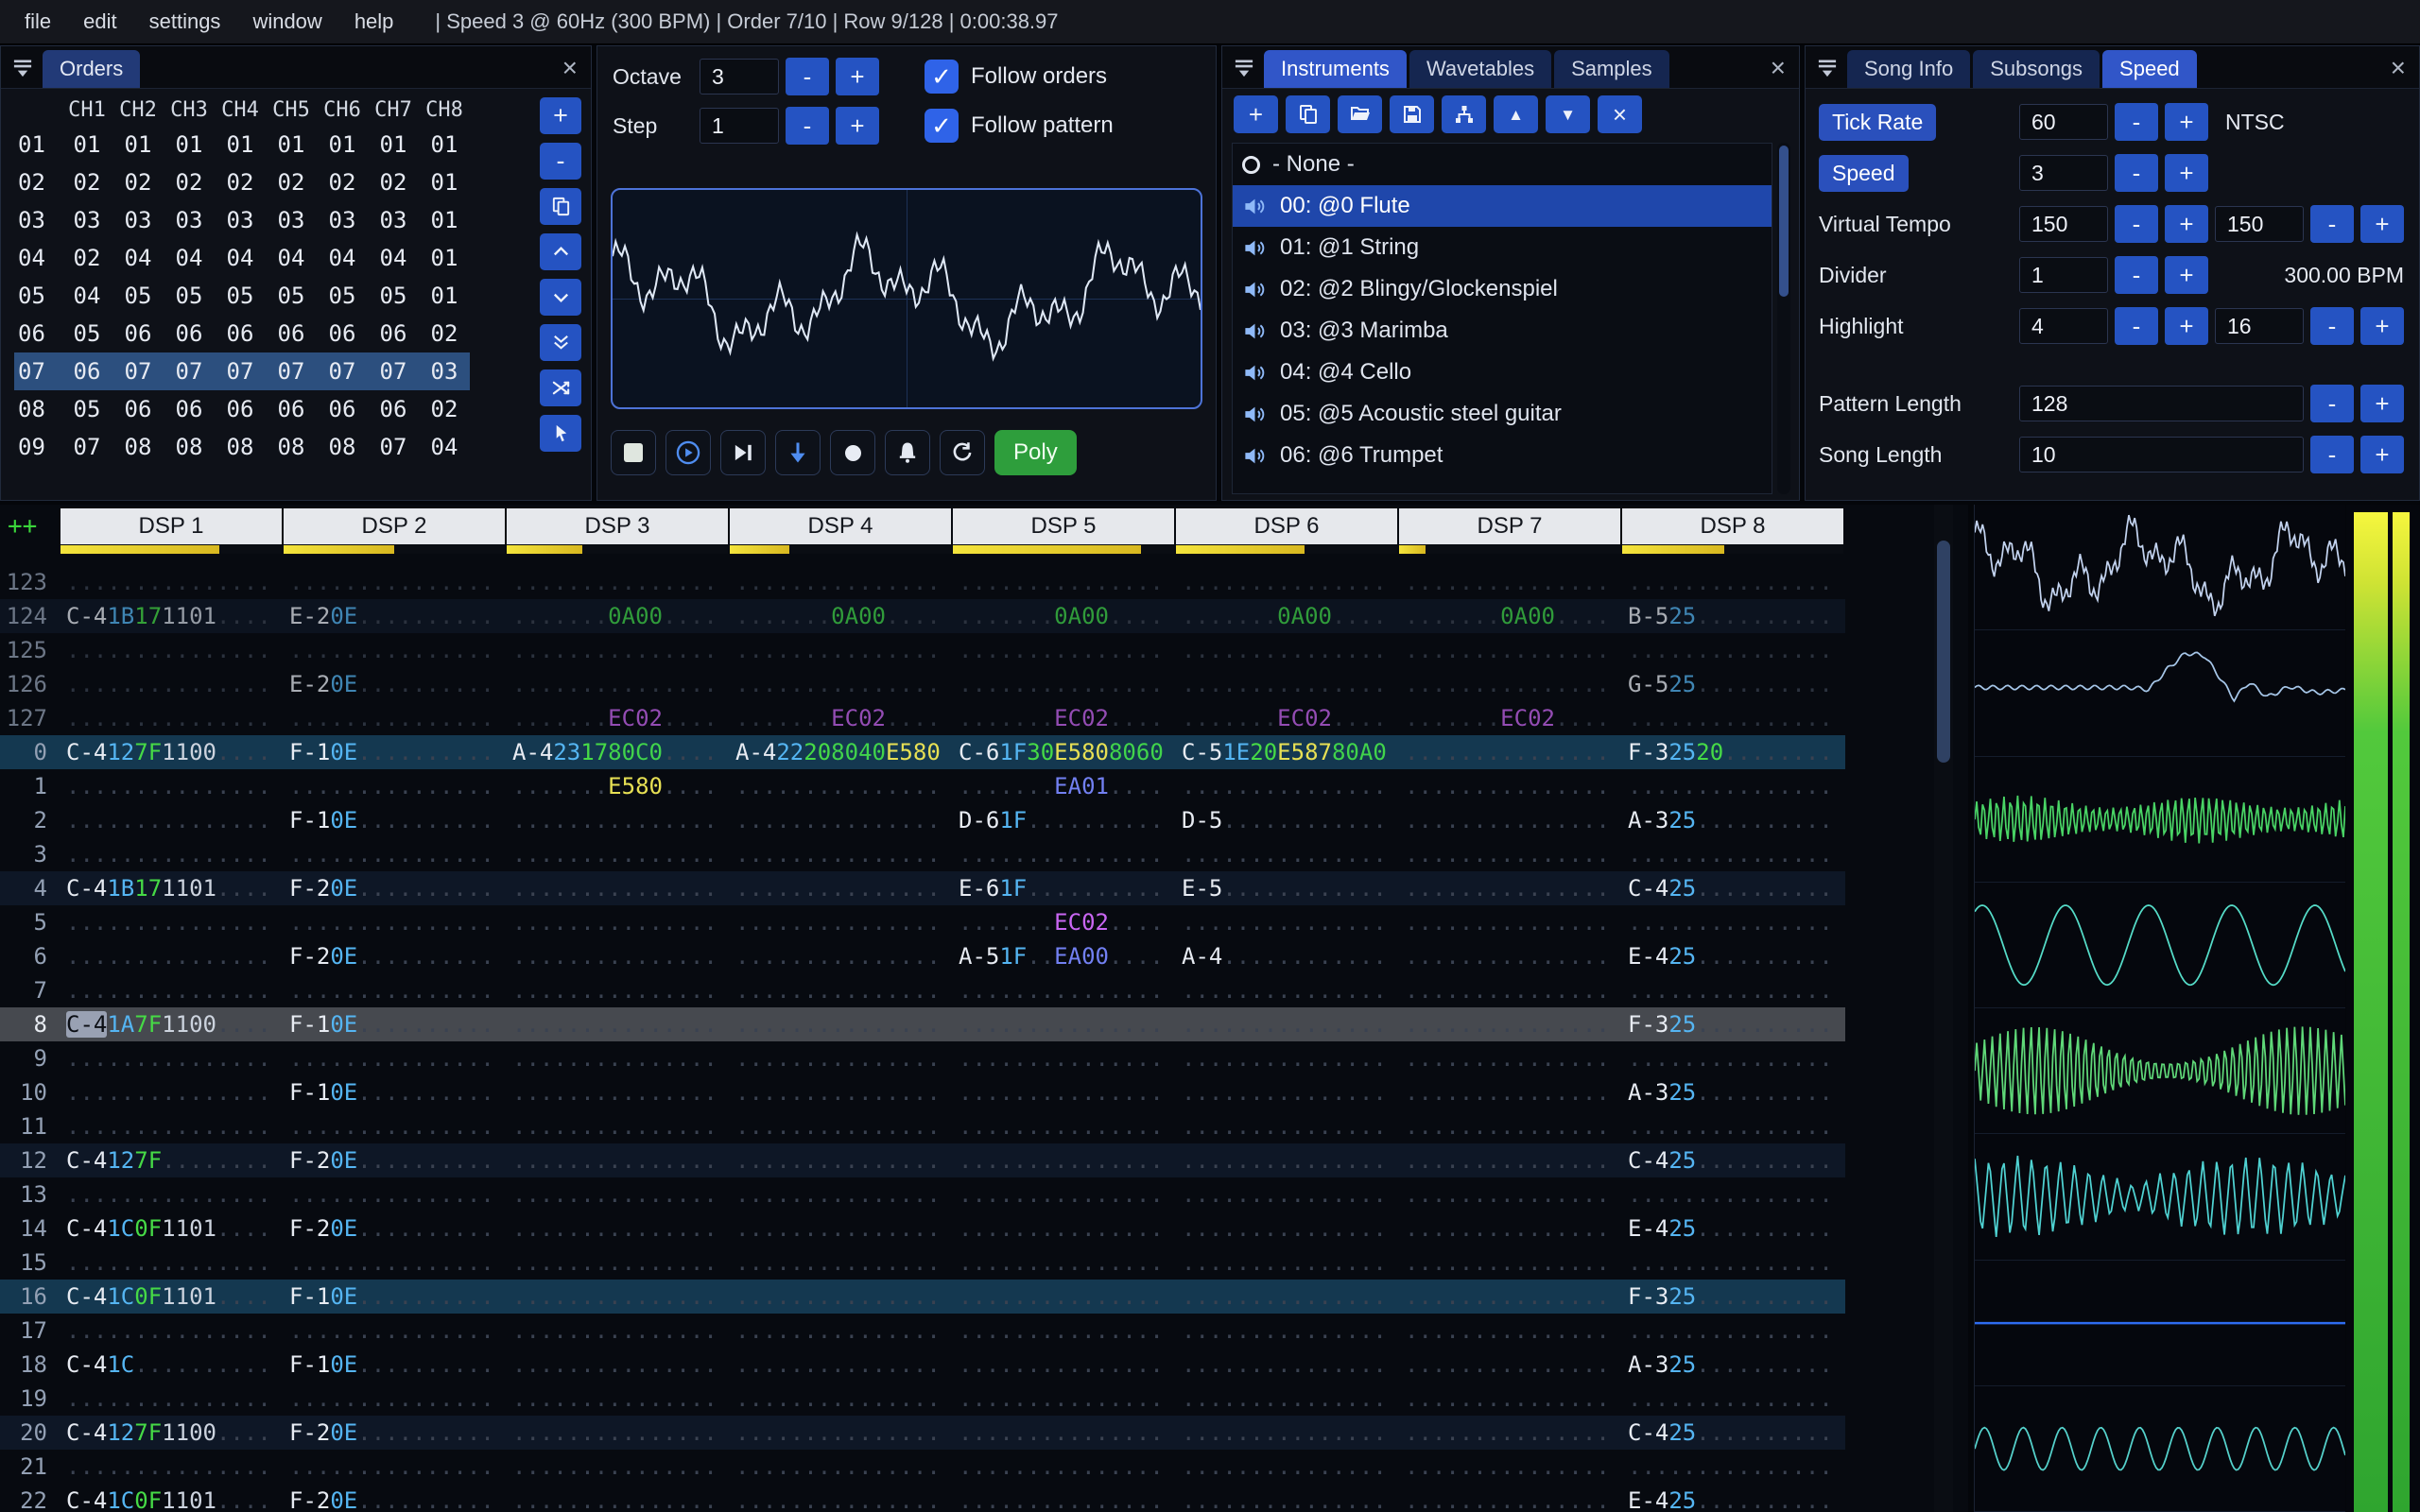 The width and height of the screenshot is (2420, 1512). Describe the element at coordinates (807, 126) in the screenshot. I see `step-decrease-button: -` at that location.